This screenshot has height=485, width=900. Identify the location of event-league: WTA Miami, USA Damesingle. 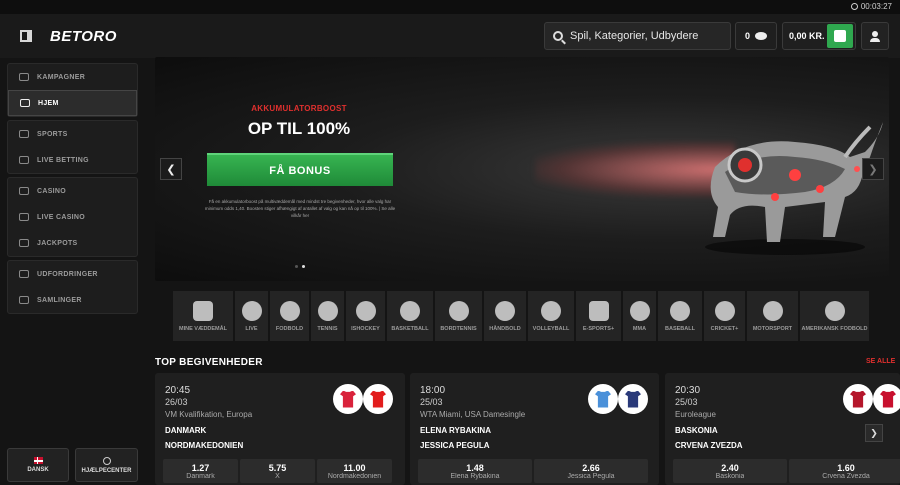
(473, 414).